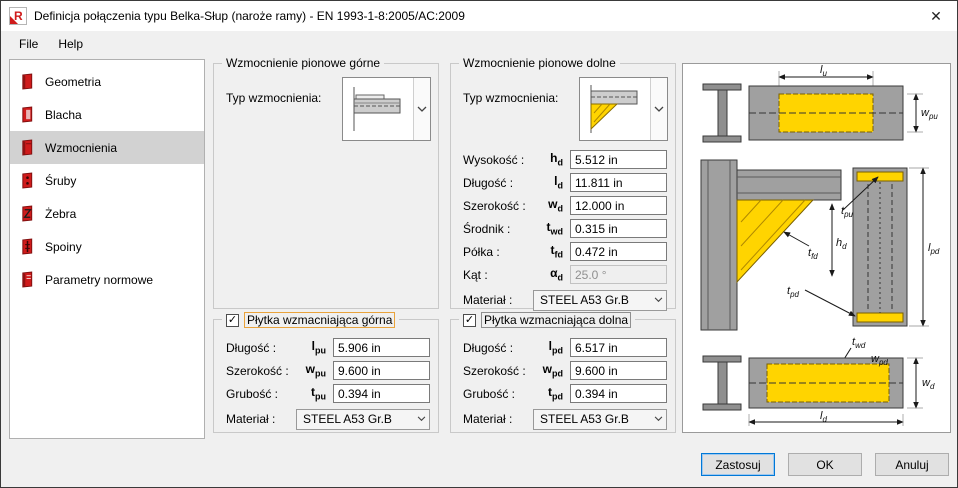 The image size is (958, 488). What do you see at coordinates (615, 109) in the screenshot?
I see `lower-stiffener-type-icon` at bounding box center [615, 109].